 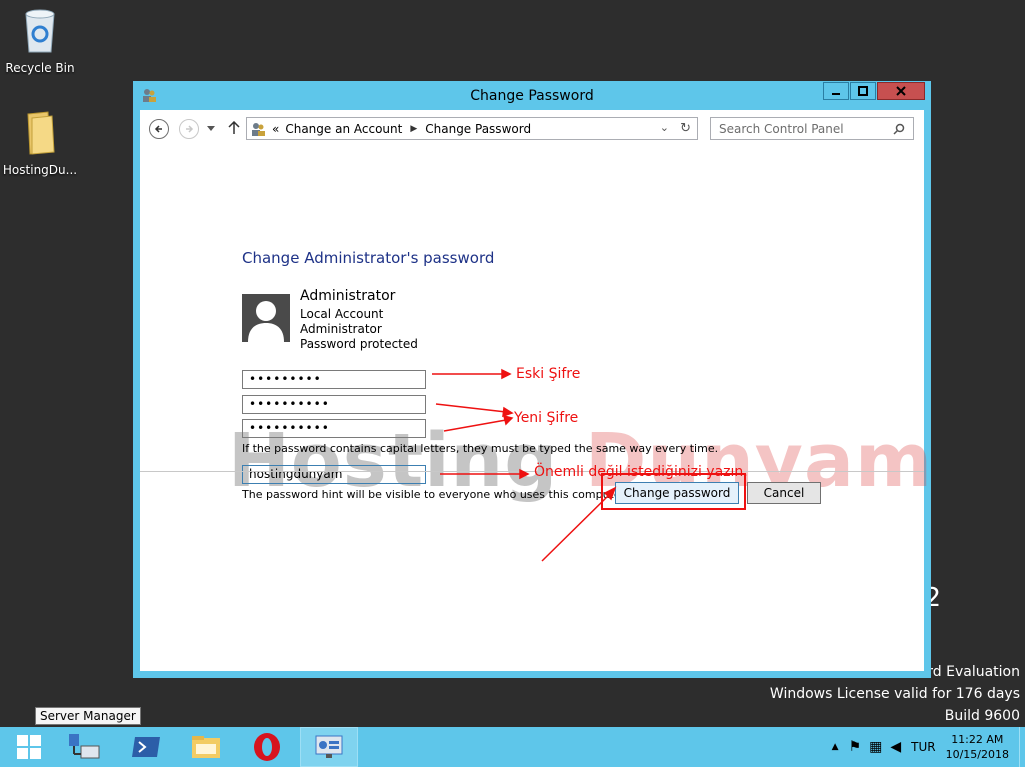 What do you see at coordinates (894, 694) in the screenshot?
I see `evaluation-line-2: Windows License valid for 176 days` at bounding box center [894, 694].